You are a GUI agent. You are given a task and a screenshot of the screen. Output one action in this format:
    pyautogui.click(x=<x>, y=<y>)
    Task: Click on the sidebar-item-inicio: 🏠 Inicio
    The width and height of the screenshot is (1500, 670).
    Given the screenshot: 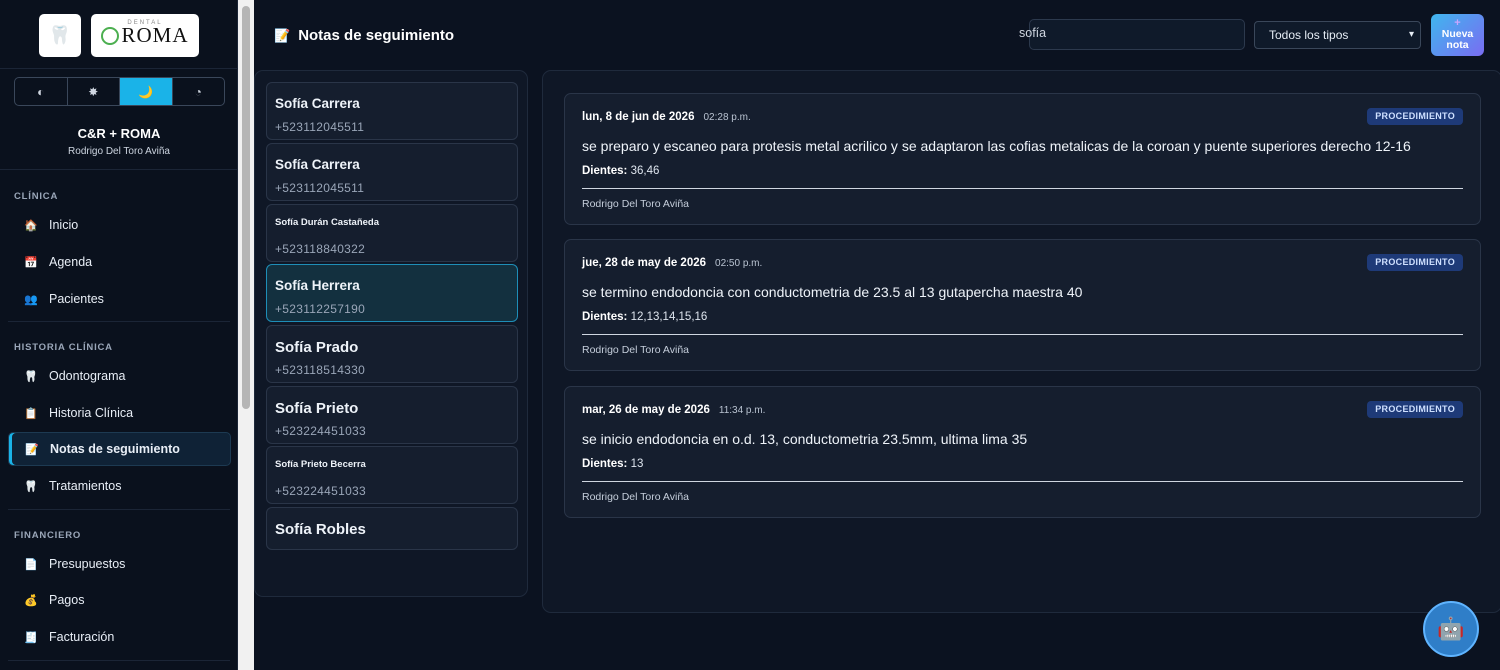 What is the action you would take?
    pyautogui.click(x=119, y=225)
    